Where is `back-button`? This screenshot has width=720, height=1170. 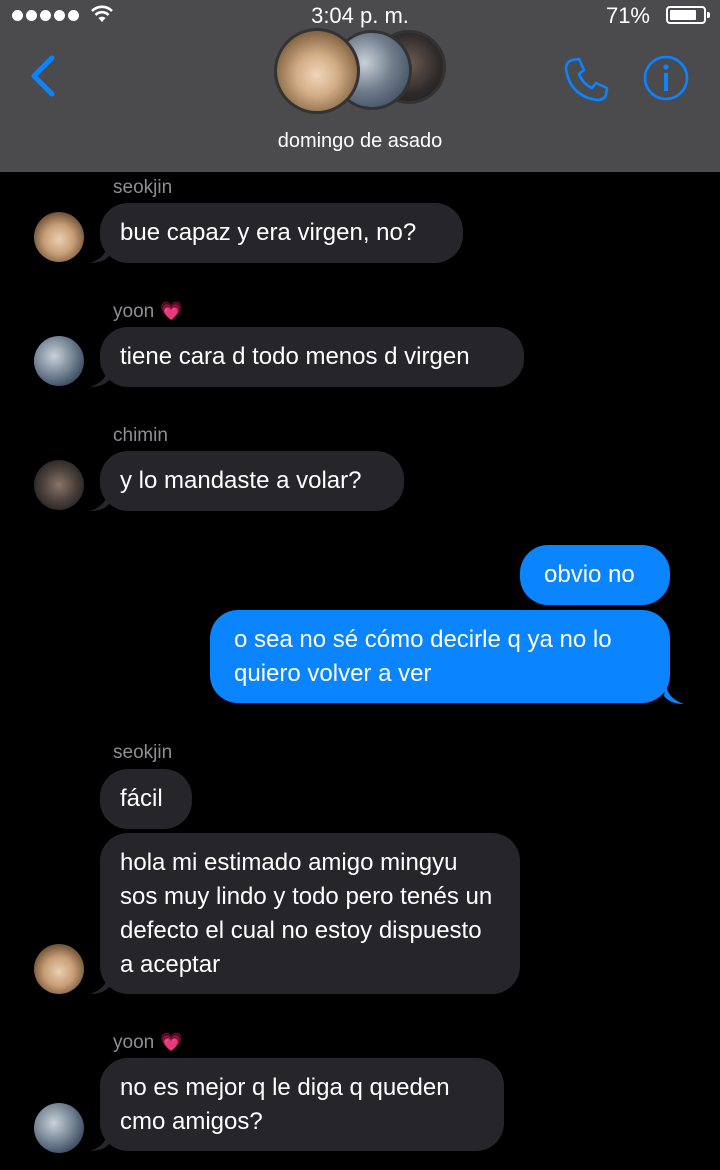 back-button is located at coordinates (44, 76).